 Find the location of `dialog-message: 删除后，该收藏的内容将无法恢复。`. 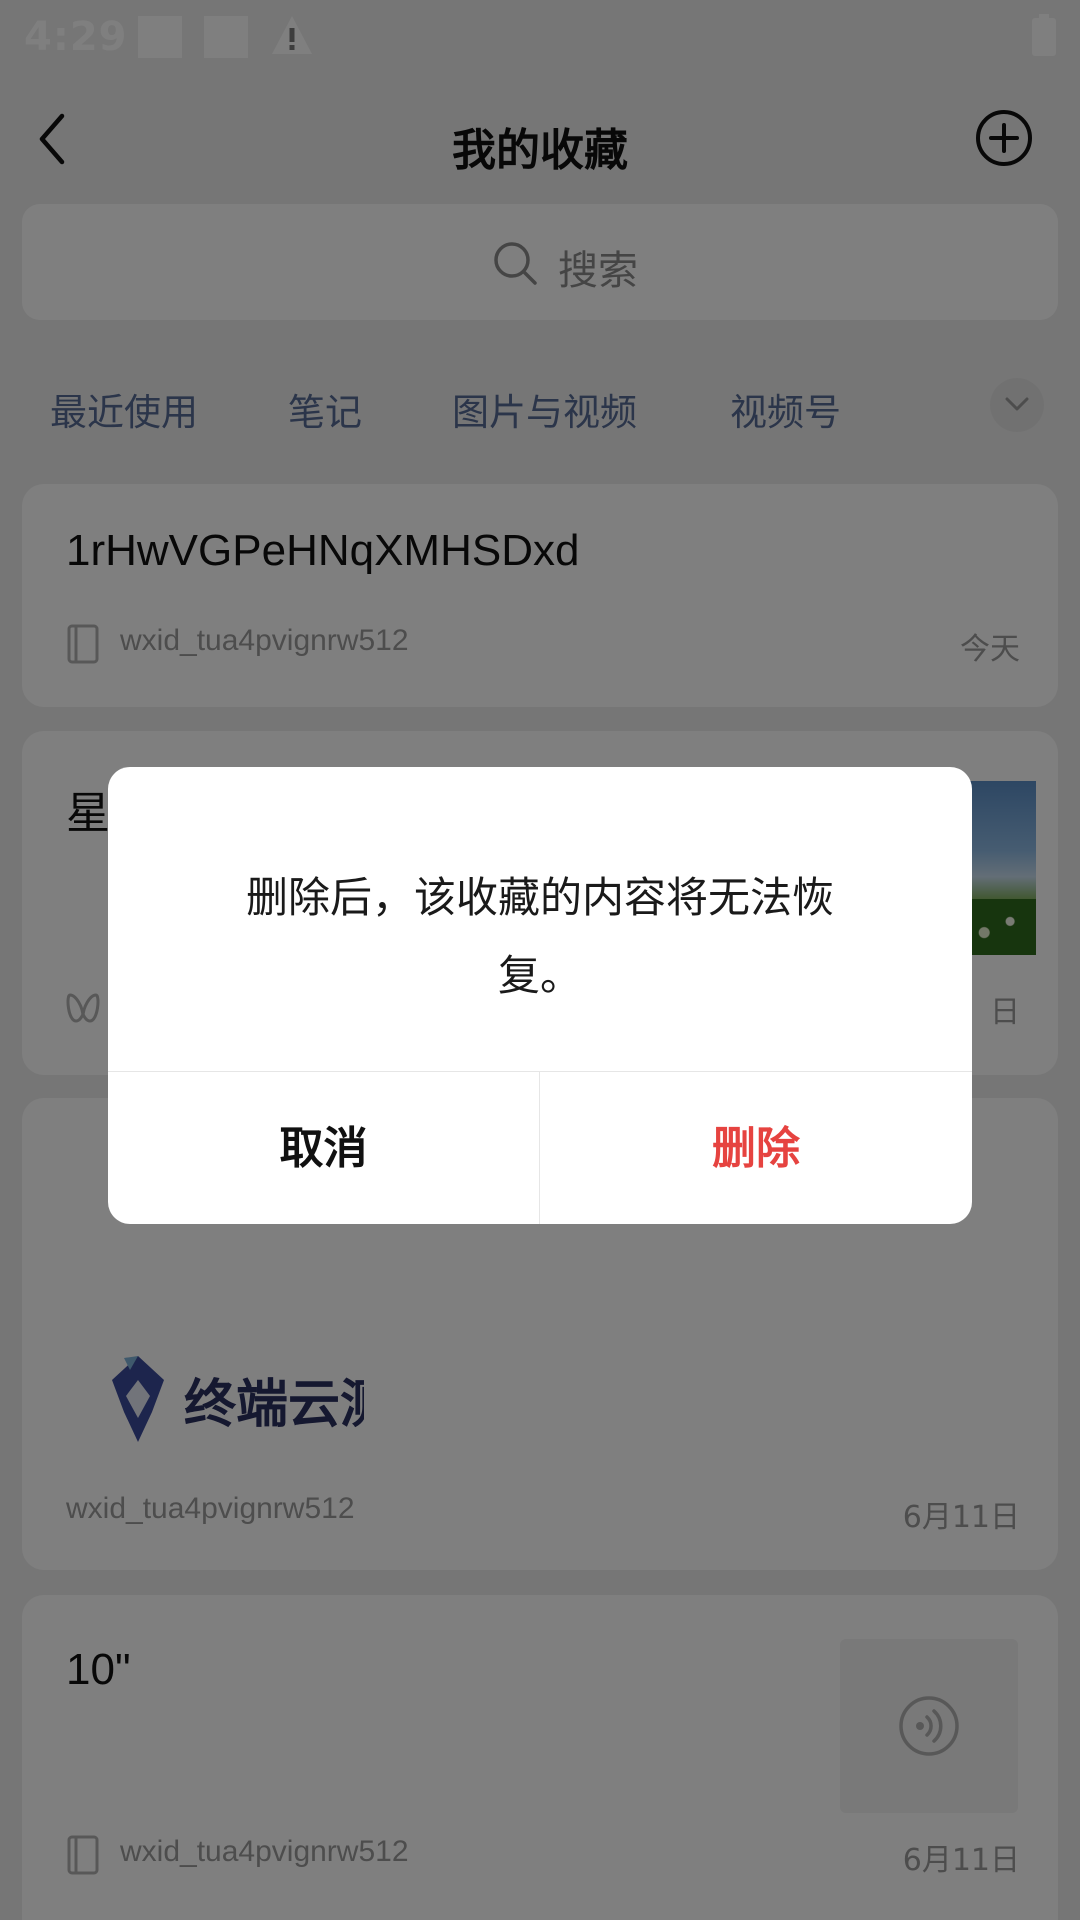

dialog-message: 删除后，该收藏的内容将无法恢复。 is located at coordinates (539, 936).